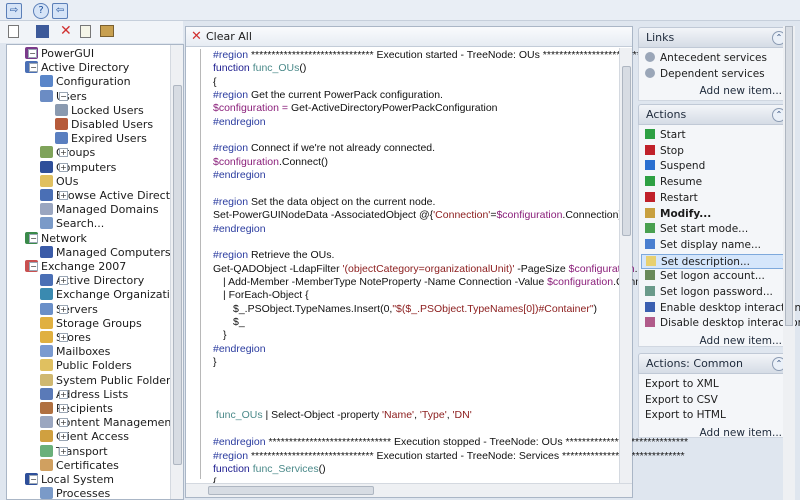  What do you see at coordinates (714, 114) in the screenshot?
I see `actions-header: Actions ⌃` at bounding box center [714, 114].